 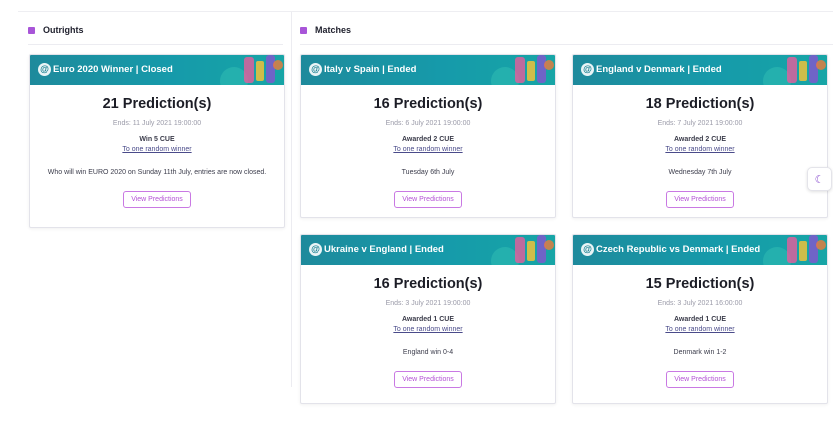 I want to click on prediction-count: 21 Prediction(s), so click(x=157, y=104).